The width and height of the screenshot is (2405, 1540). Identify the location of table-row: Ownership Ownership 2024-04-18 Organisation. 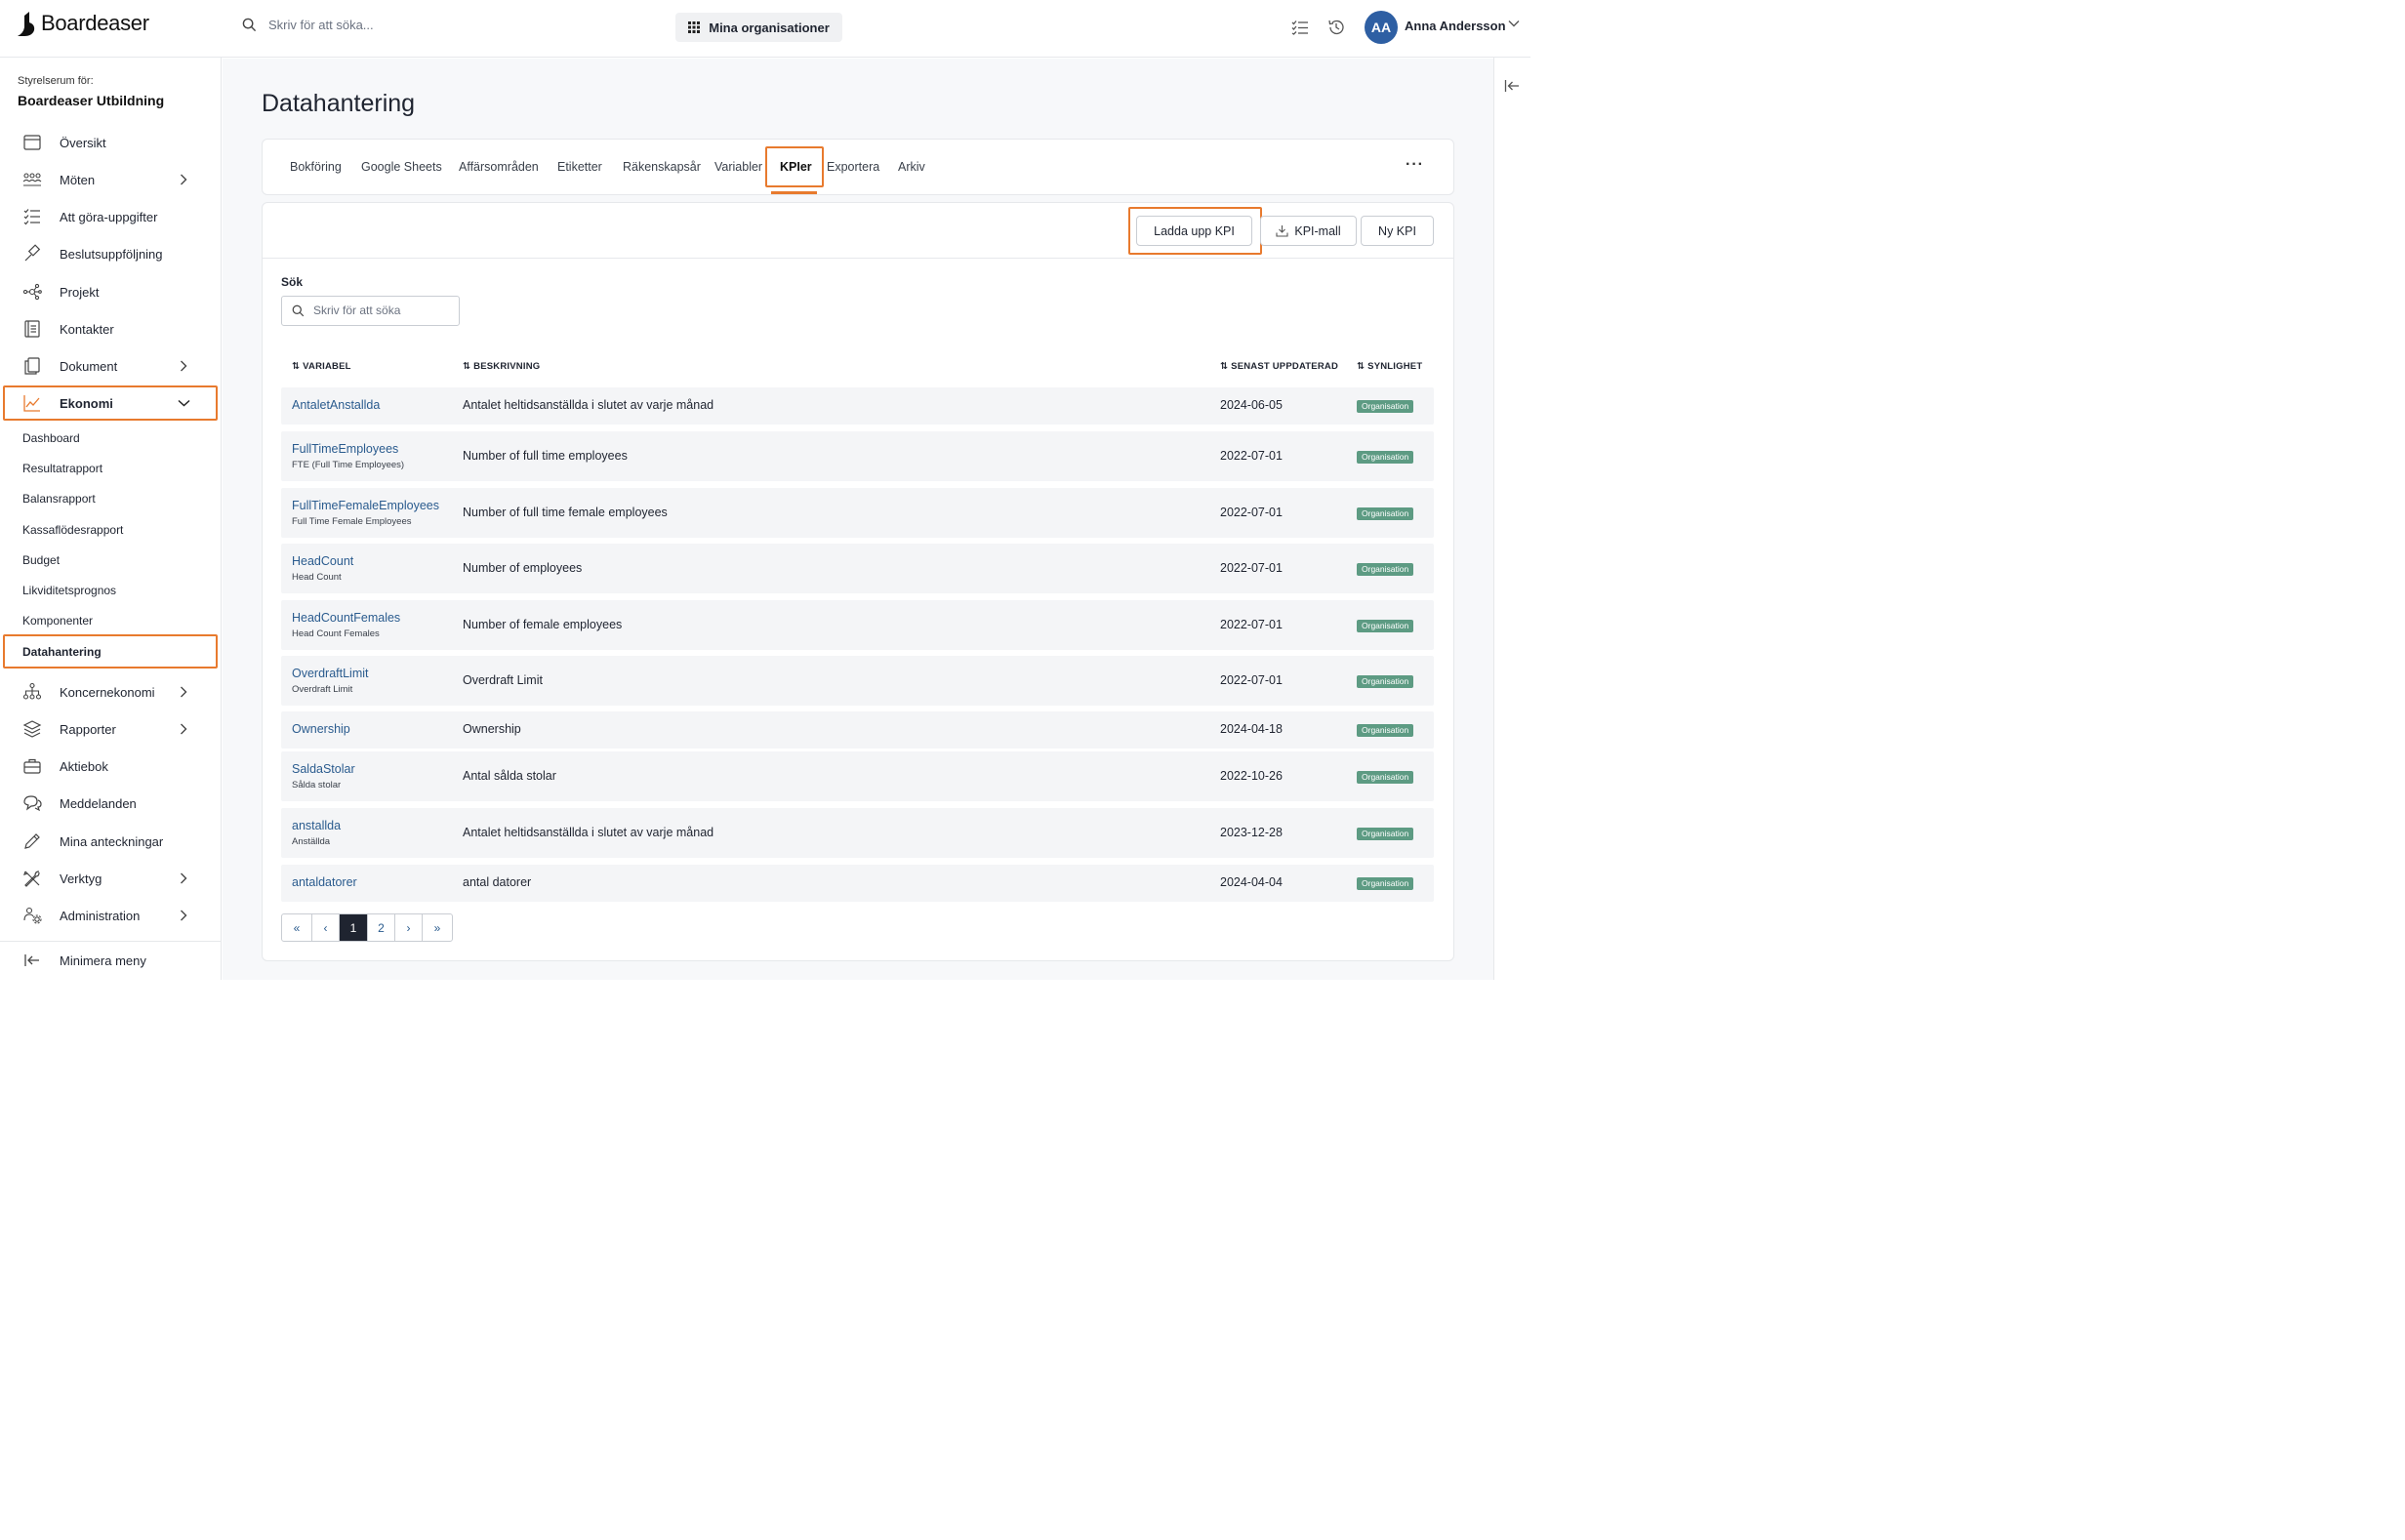
(857, 730).